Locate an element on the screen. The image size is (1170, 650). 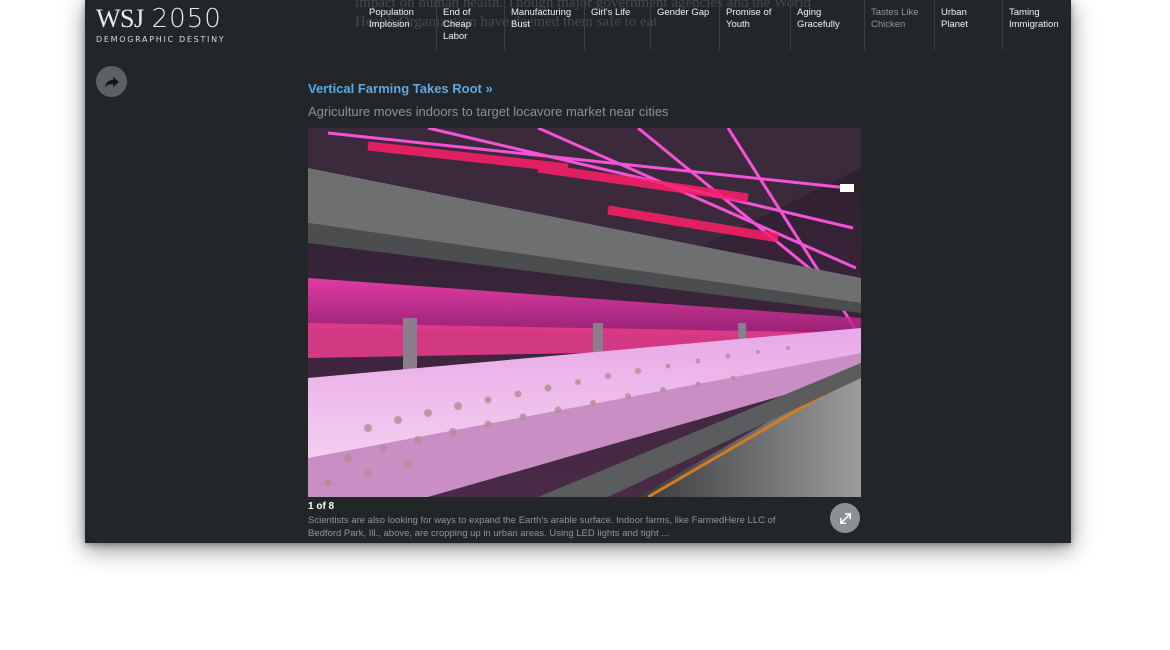
share-button is located at coordinates (111, 81).